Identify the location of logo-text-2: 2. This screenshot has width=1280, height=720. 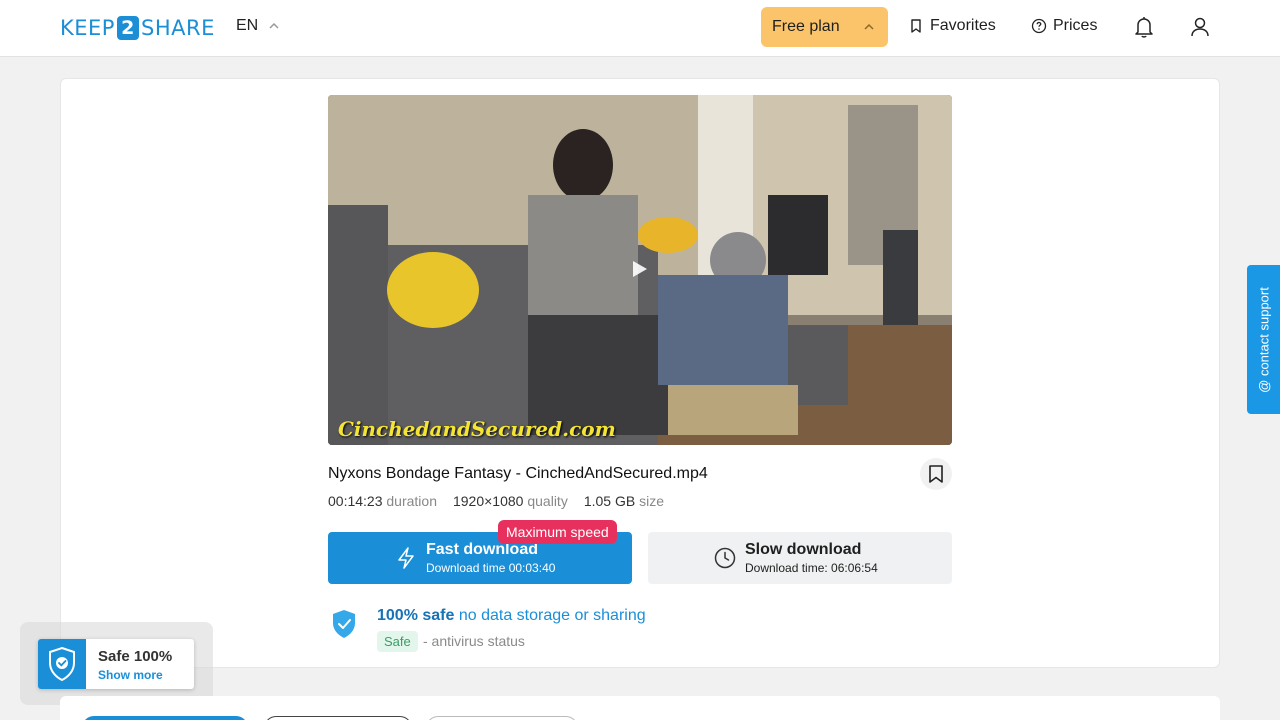
(127, 28).